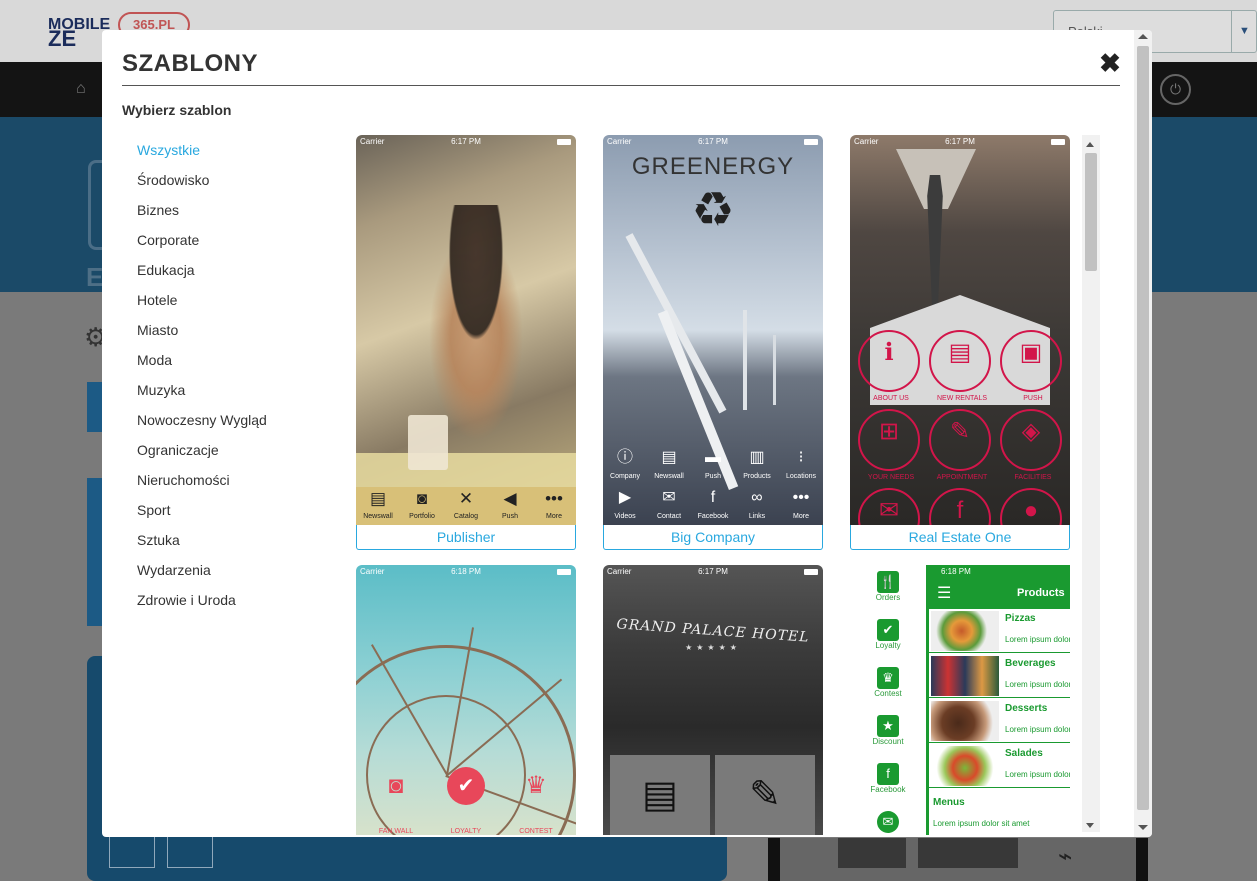 The width and height of the screenshot is (1257, 881). Describe the element at coordinates (466, 537) in the screenshot. I see `template-name: Publisher` at that location.